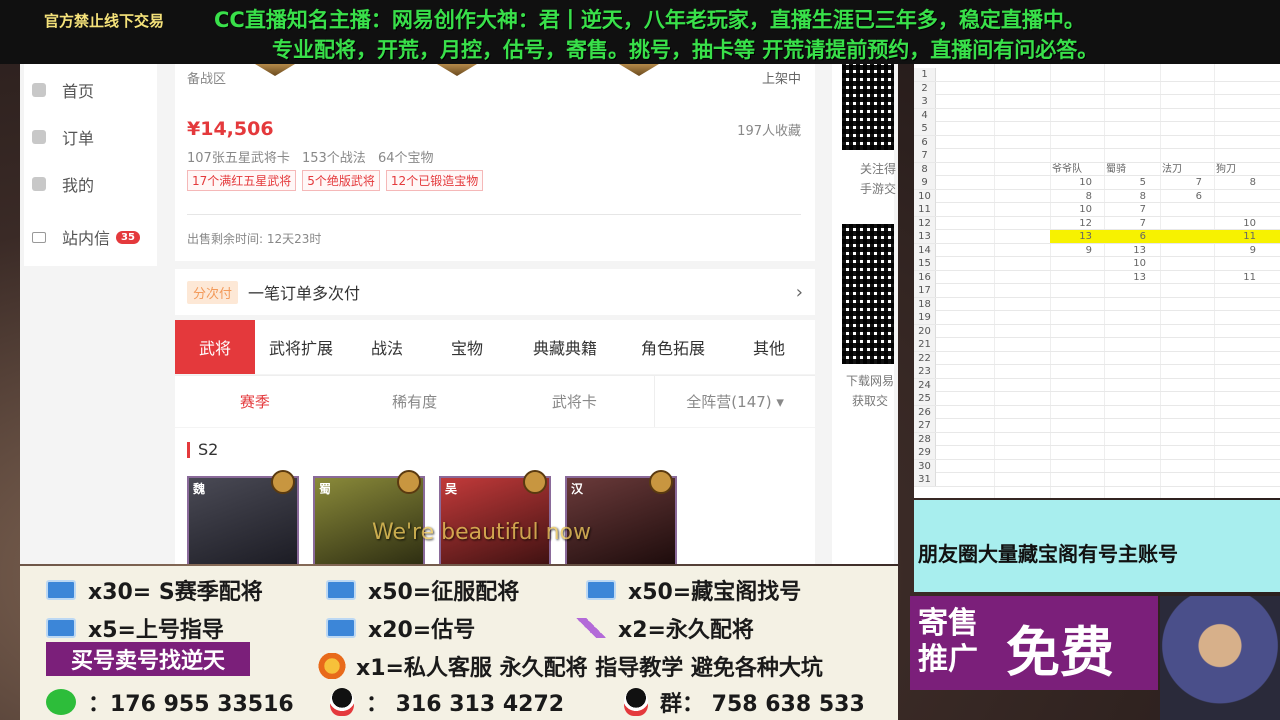 The height and width of the screenshot is (720, 1280). Describe the element at coordinates (1097, 345) in the screenshot. I see `sheet-row: 21` at that location.